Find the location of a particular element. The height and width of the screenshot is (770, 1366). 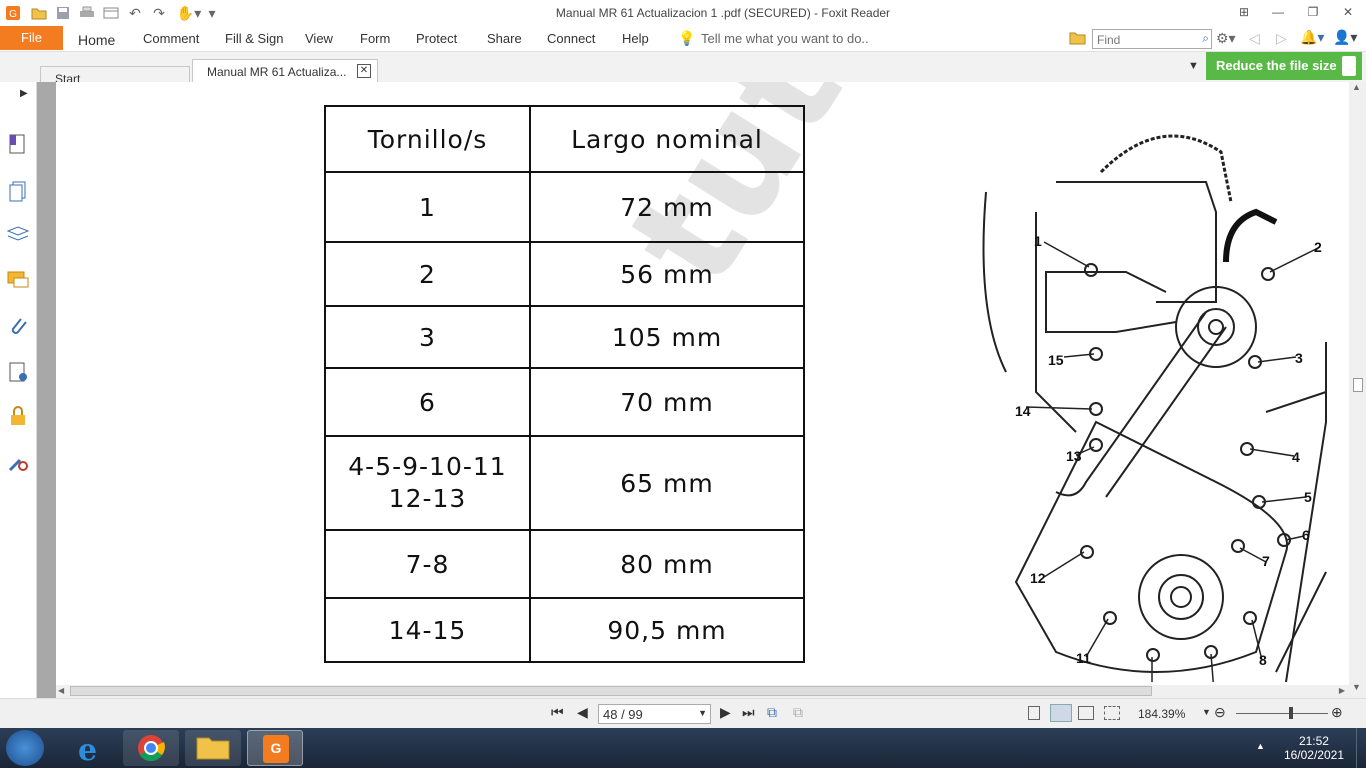

find-input: Find ⌕ is located at coordinates (1152, 39).